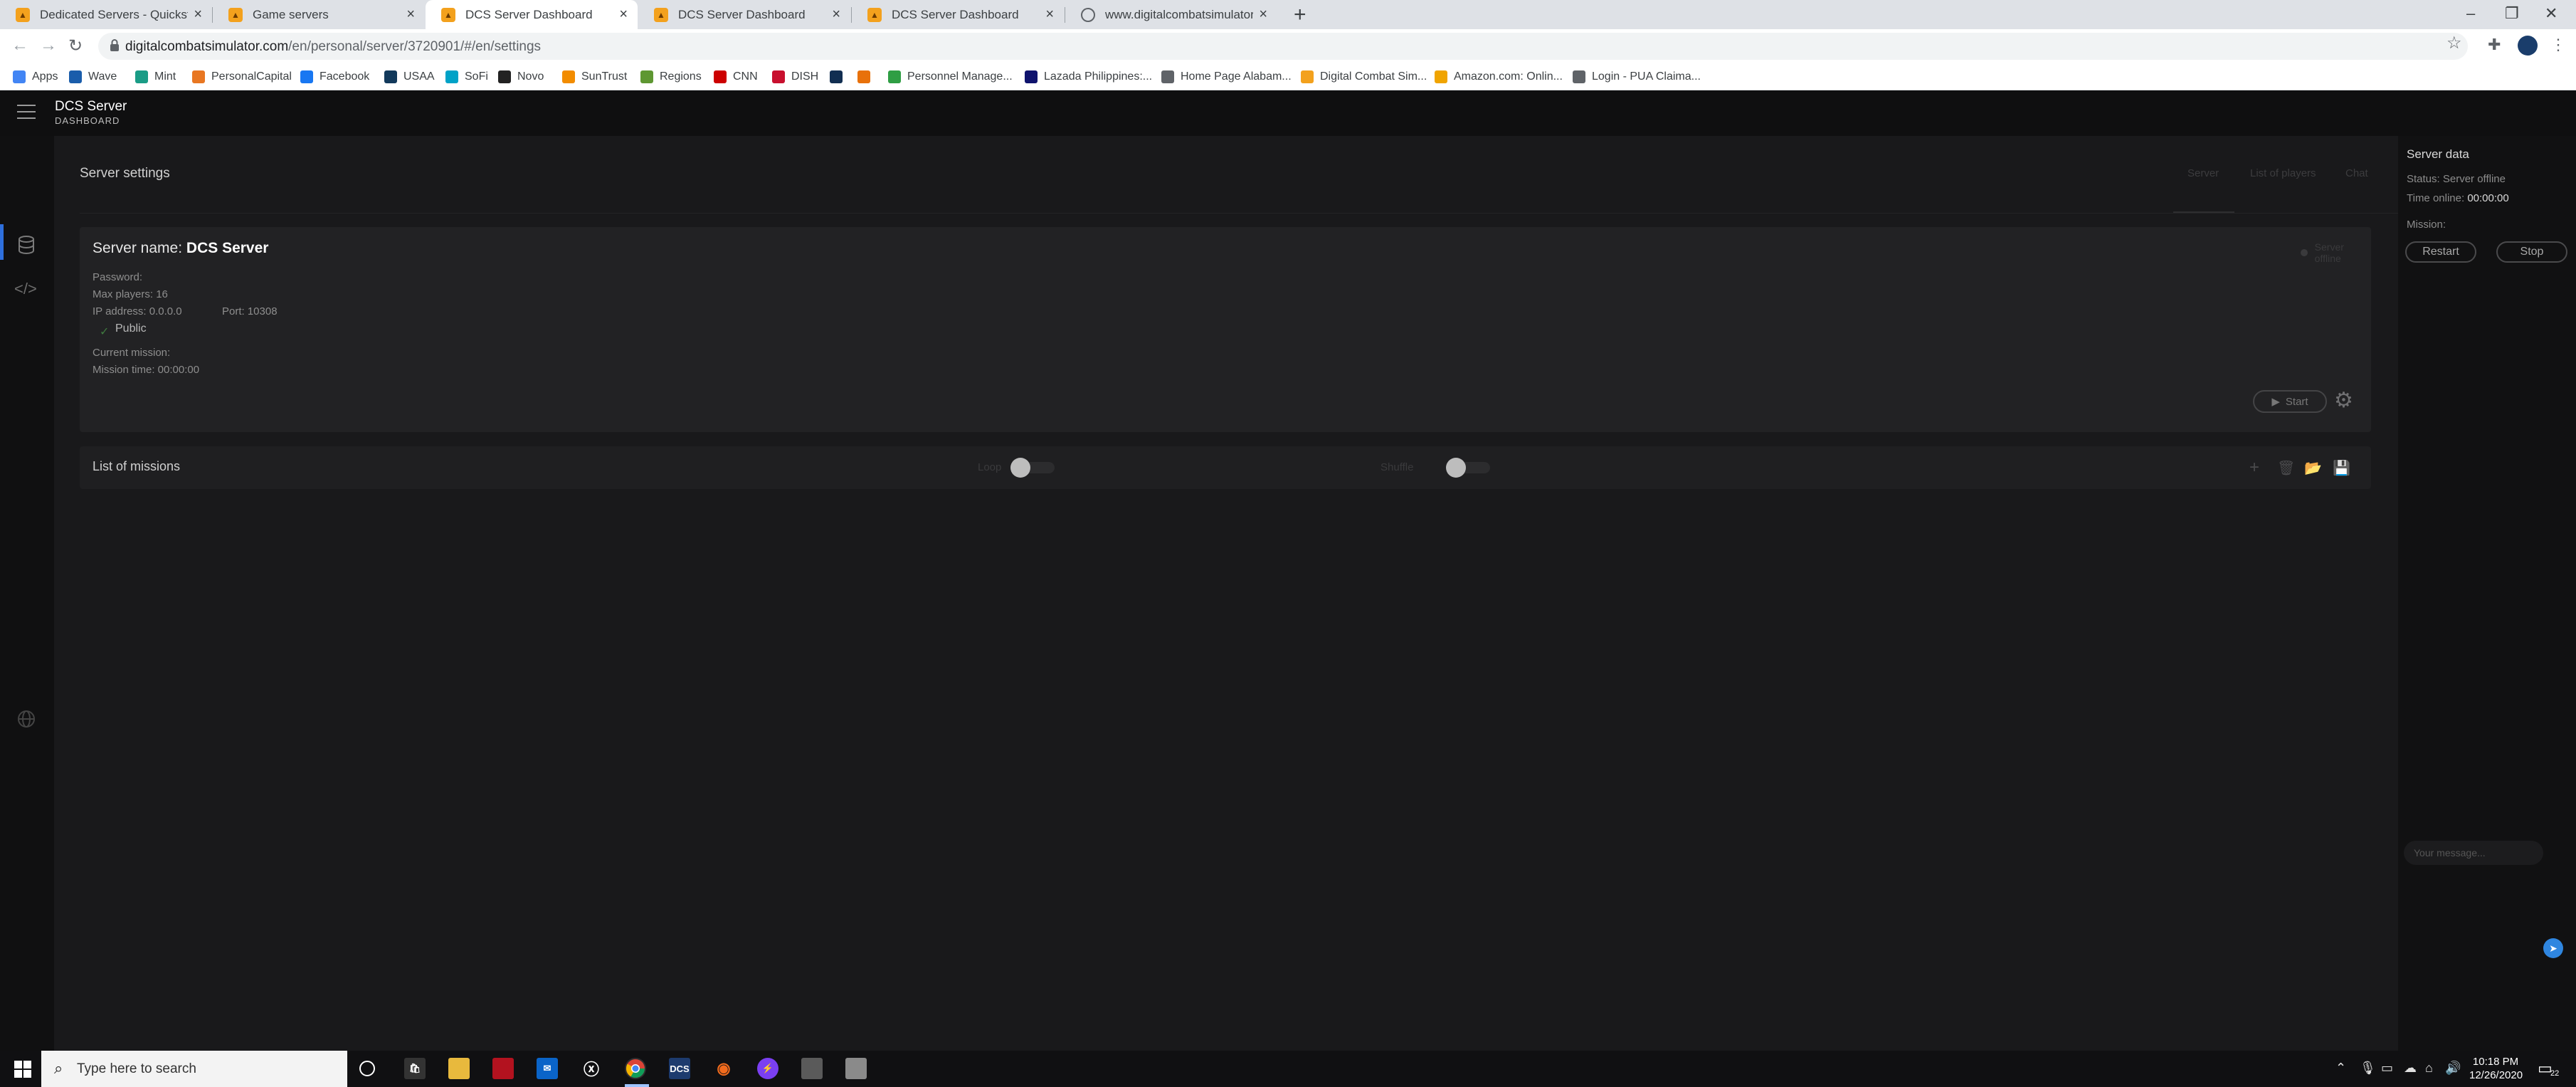 Image resolution: width=2576 pixels, height=1087 pixels. Describe the element at coordinates (503, 1068) in the screenshot. I see `app-red-icon` at that location.